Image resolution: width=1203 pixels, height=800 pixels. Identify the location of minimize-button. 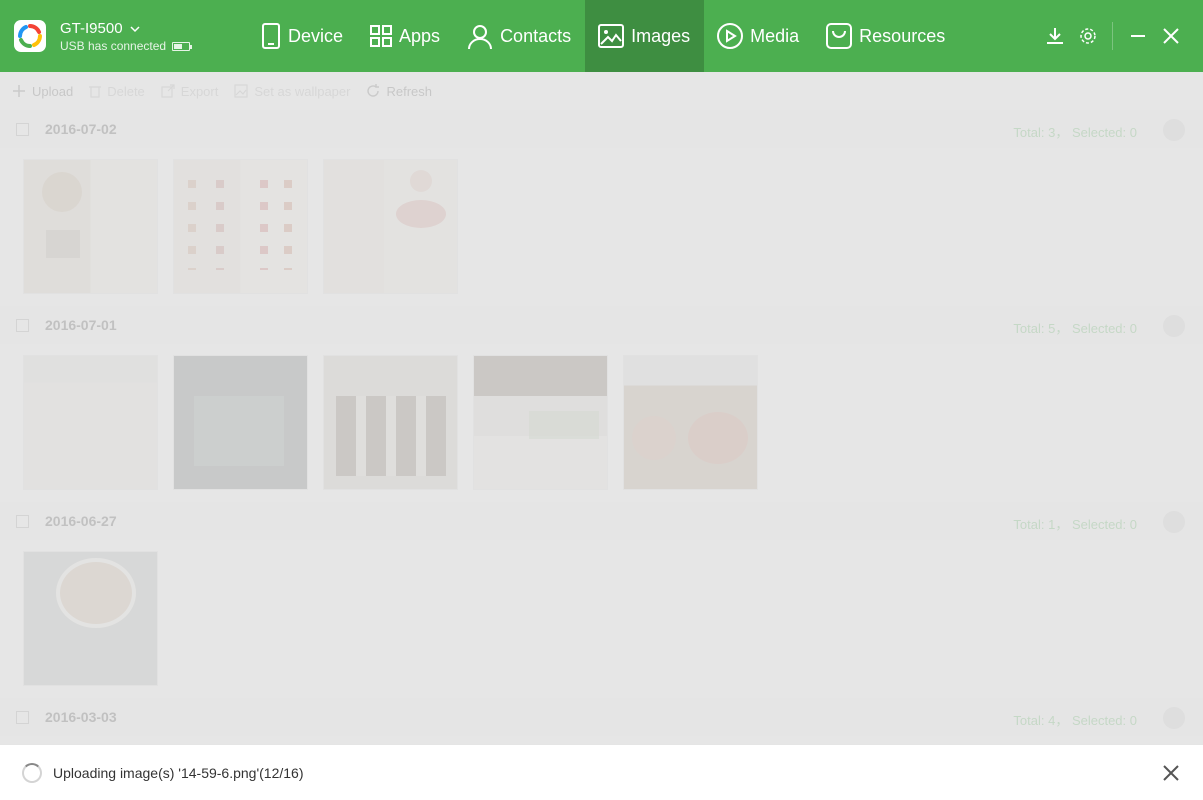
(1137, 36).